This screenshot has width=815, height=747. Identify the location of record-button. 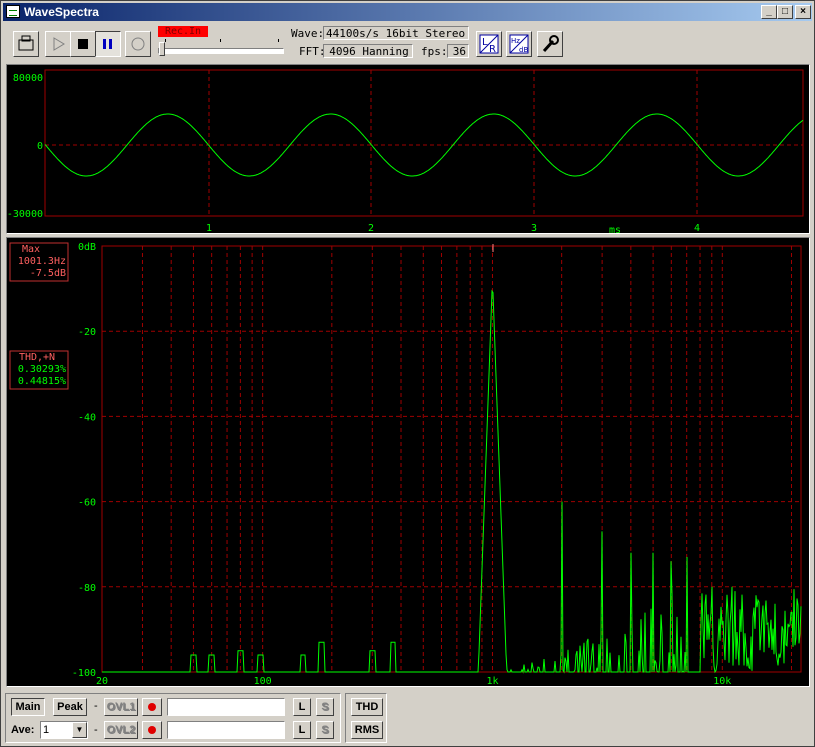
(138, 44).